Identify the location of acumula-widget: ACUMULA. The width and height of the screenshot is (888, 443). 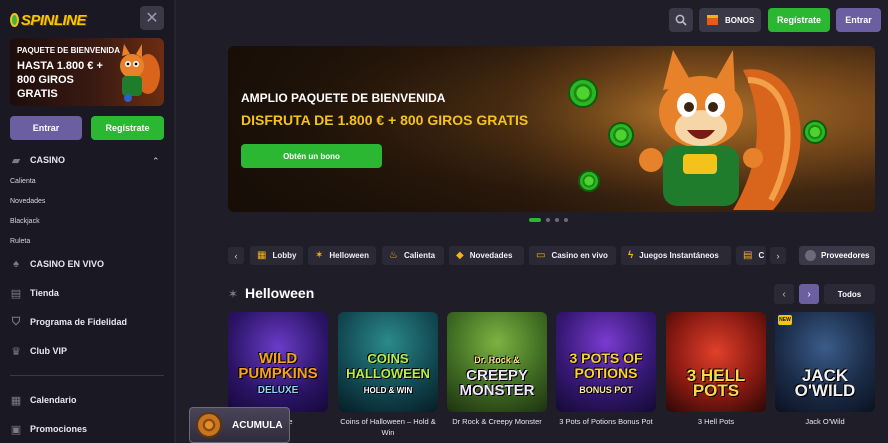
(239, 425).